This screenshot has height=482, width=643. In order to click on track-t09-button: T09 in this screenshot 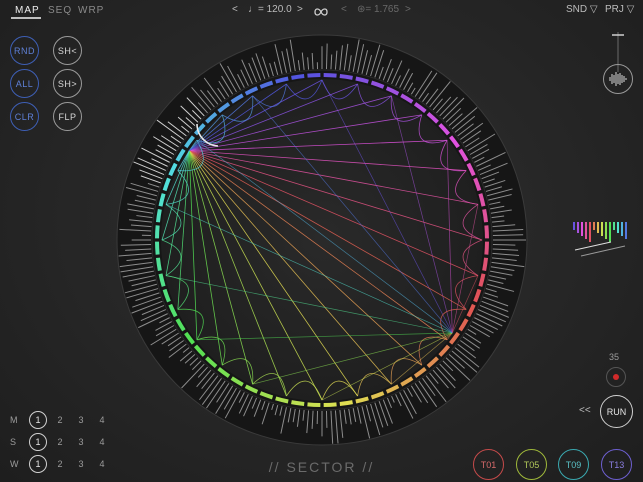, I will do `click(573, 464)`.